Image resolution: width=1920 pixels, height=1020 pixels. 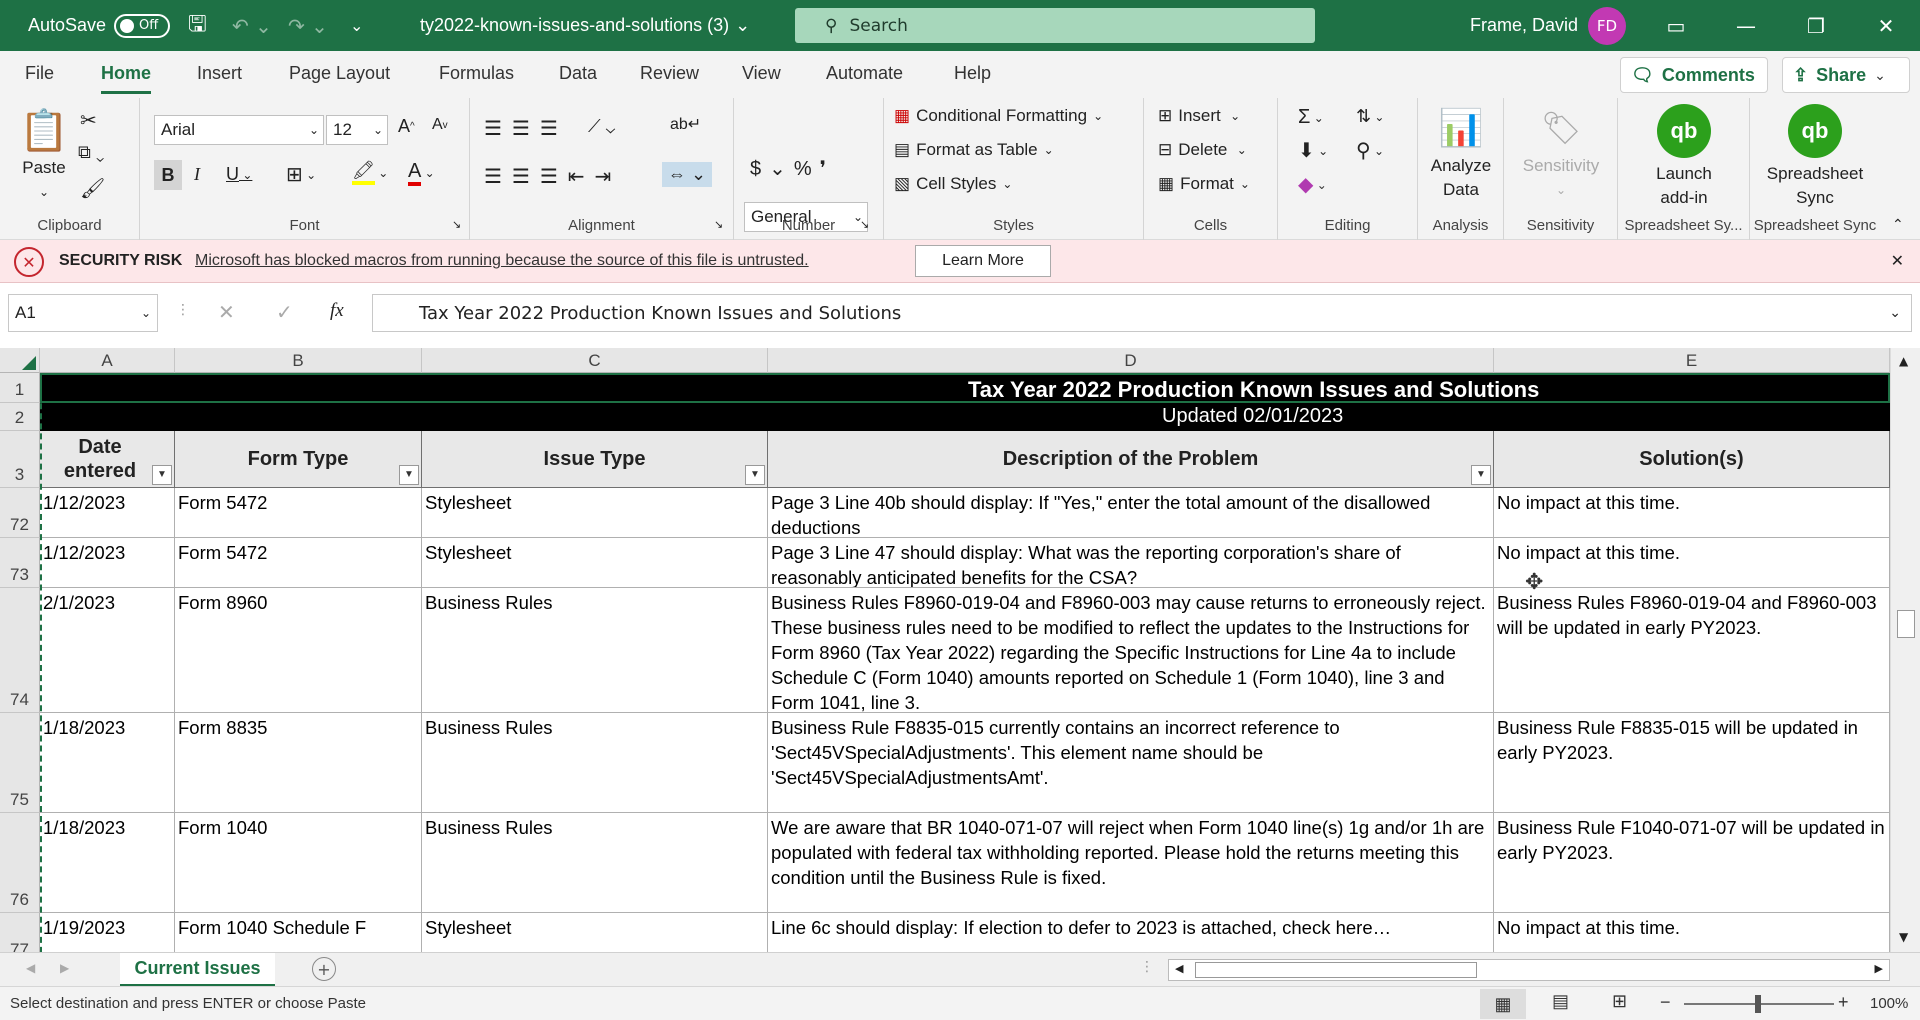 What do you see at coordinates (601, 126) in the screenshot?
I see `orientation-icon: ⟋ ⌄` at bounding box center [601, 126].